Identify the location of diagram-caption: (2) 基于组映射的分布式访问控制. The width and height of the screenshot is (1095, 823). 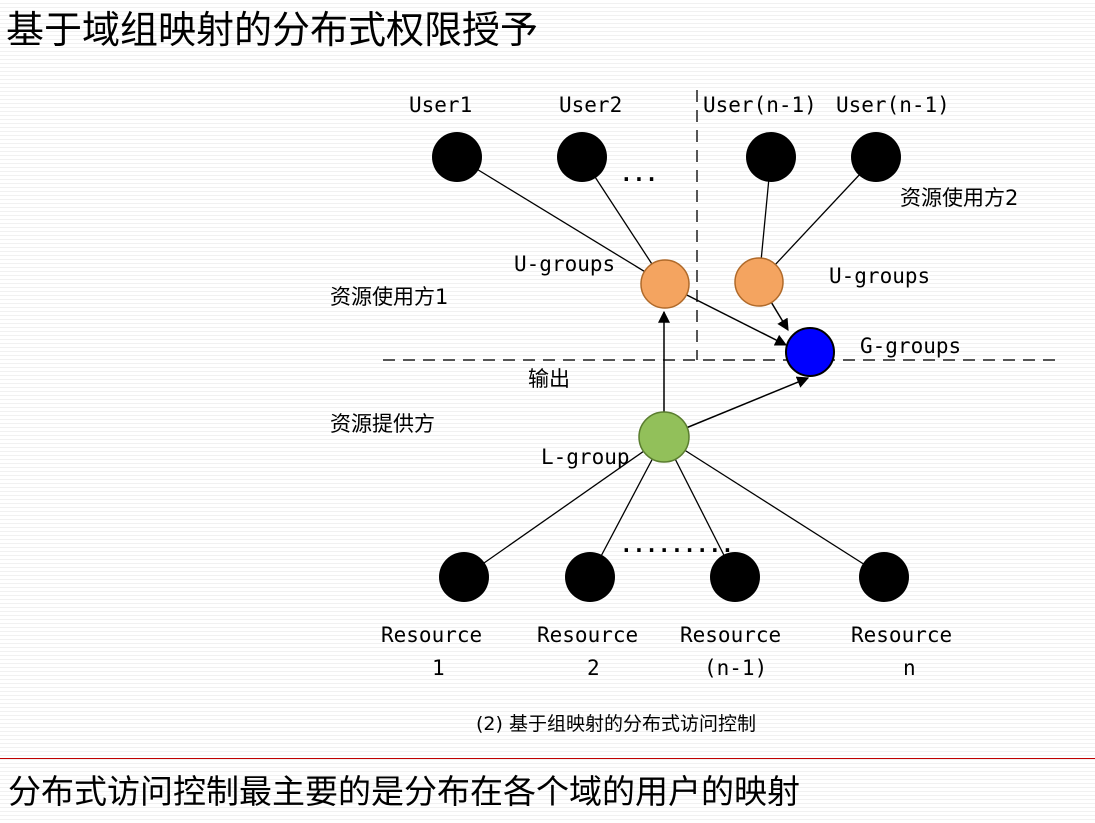
(616, 724).